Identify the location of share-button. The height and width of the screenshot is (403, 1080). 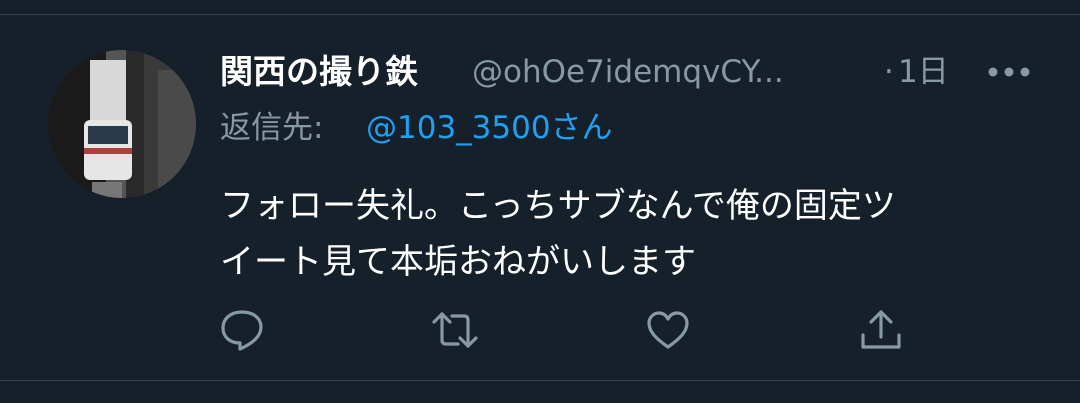
(881, 330).